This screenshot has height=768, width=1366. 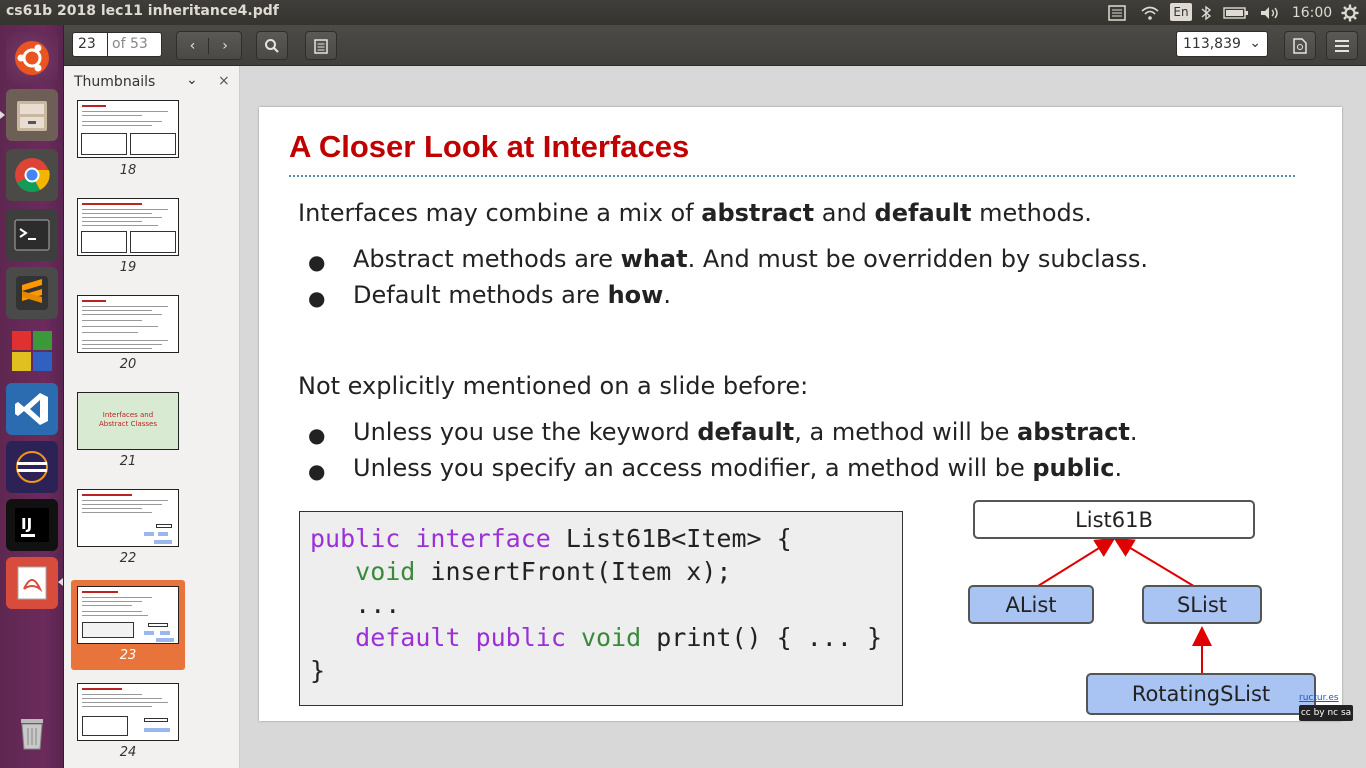 What do you see at coordinates (192, 80) in the screenshot?
I see `sidebar-mode-dropdown-icon: ⌄` at bounding box center [192, 80].